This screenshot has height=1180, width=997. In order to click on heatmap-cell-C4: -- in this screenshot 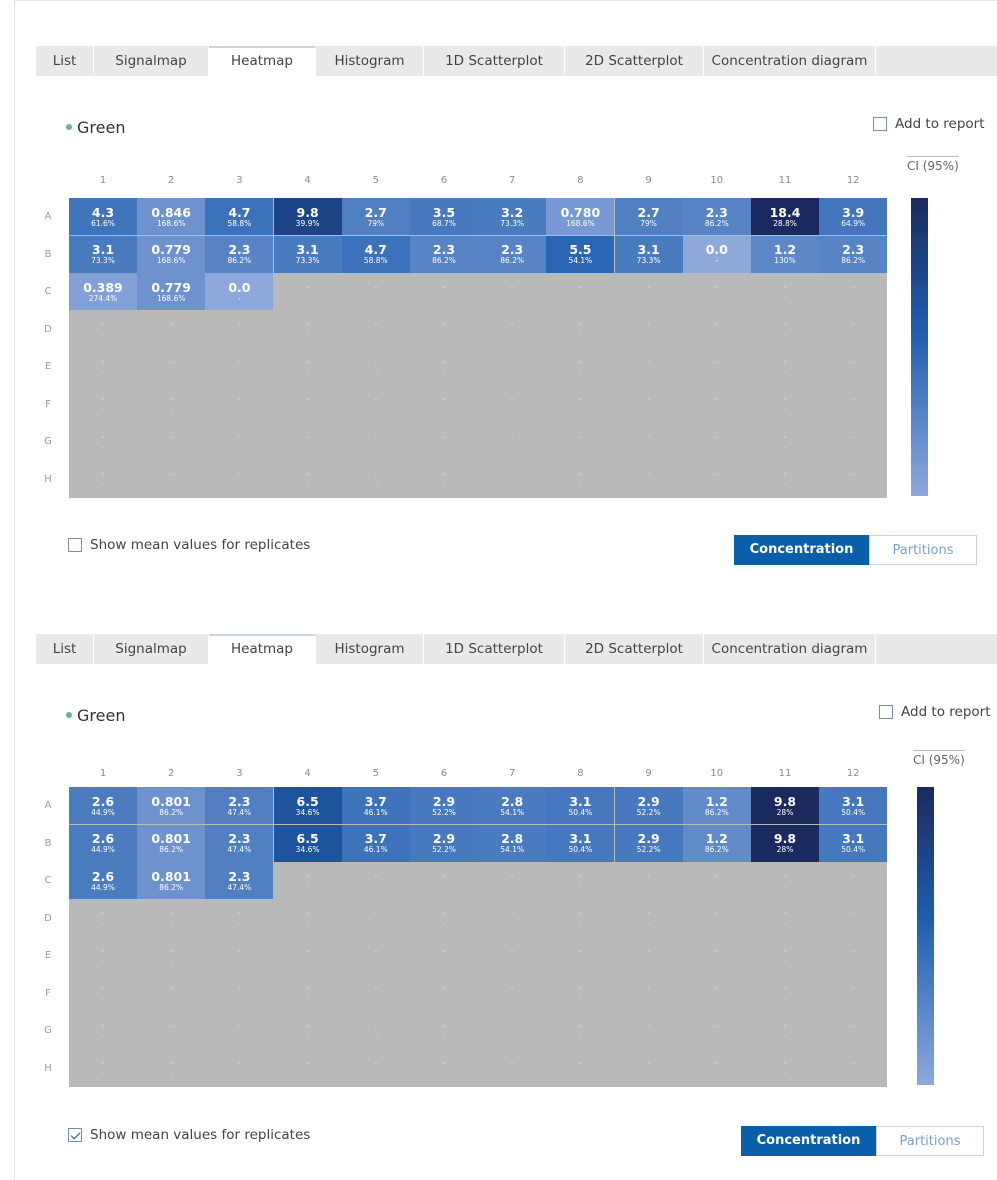, I will do `click(308, 291)`.